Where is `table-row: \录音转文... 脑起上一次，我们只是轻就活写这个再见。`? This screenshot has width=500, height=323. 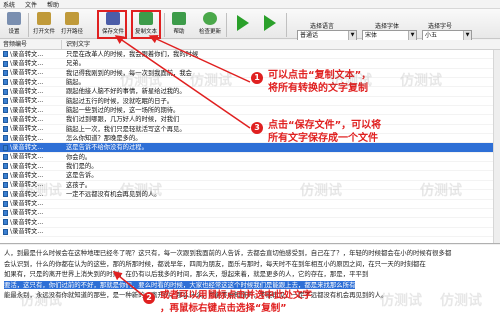
table-row: \录音转文... 脑起上一次，我们只是轻就活写这个再见。 is located at coordinates (250, 130).